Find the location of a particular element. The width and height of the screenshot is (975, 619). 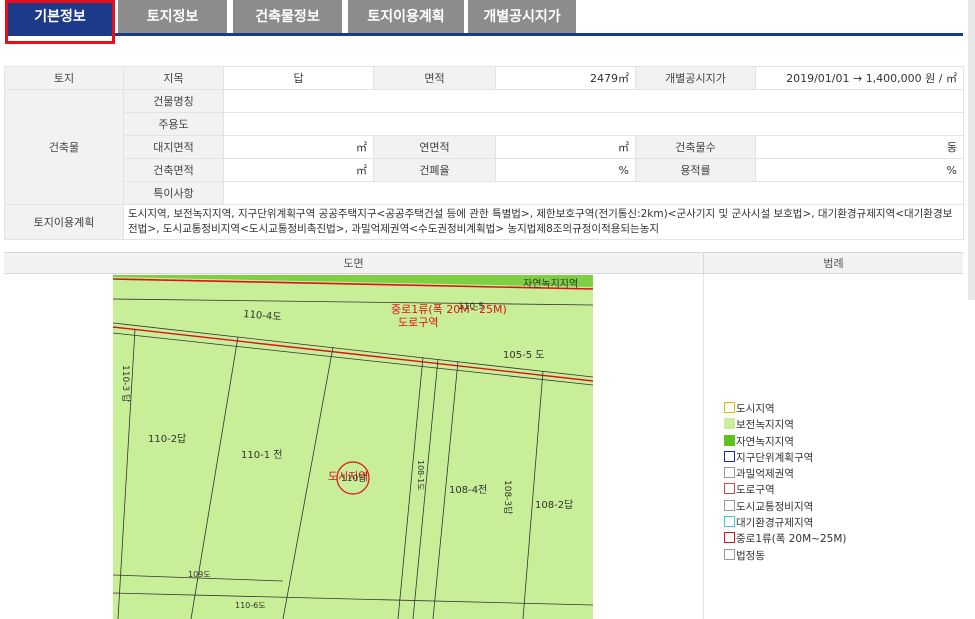

legend-item: 도시교통정비지역 is located at coordinates (785, 507).